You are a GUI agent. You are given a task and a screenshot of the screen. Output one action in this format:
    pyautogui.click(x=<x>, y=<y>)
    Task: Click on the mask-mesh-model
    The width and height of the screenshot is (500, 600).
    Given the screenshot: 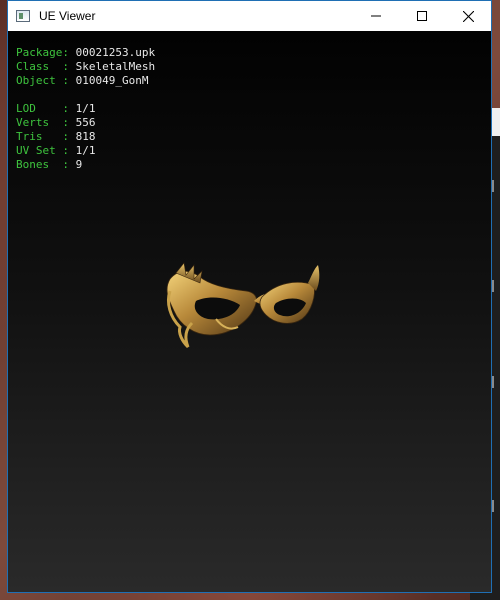 What is the action you would take?
    pyautogui.click(x=239, y=311)
    